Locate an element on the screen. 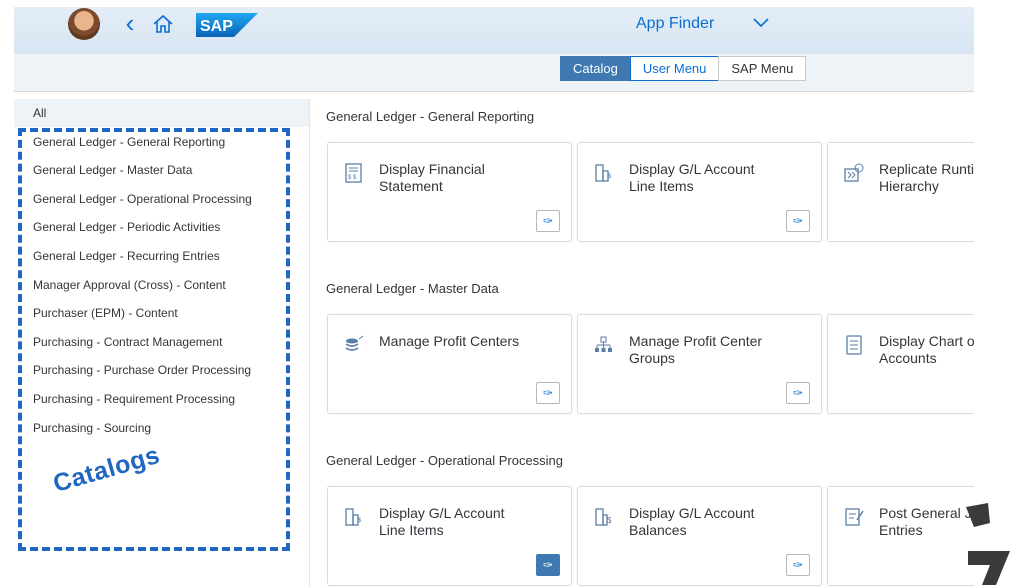 This screenshot has width=1012, height=587. chevron-down-icon is located at coordinates (761, 23).